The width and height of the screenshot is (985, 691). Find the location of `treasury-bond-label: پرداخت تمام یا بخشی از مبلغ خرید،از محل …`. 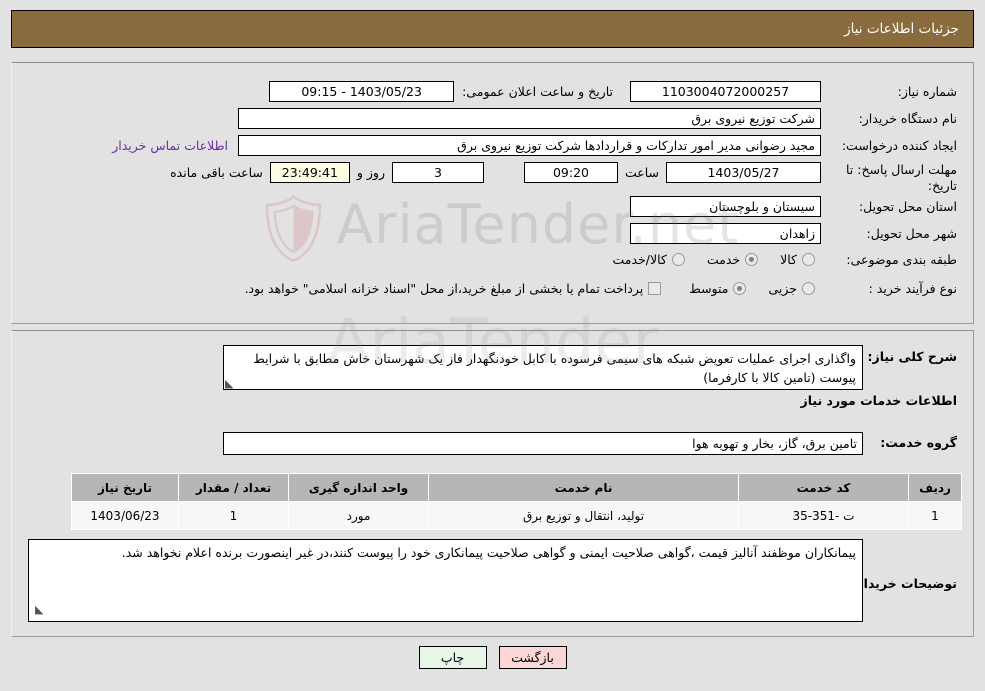

treasury-bond-label: پرداخت تمام یا بخشی از مبلغ خرید،از محل … is located at coordinates (444, 288).